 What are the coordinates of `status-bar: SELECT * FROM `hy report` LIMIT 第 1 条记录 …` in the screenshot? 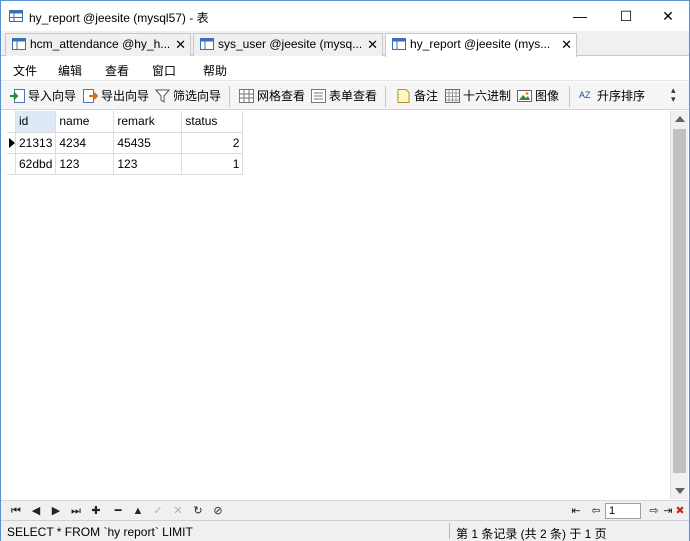 It's located at (345, 530).